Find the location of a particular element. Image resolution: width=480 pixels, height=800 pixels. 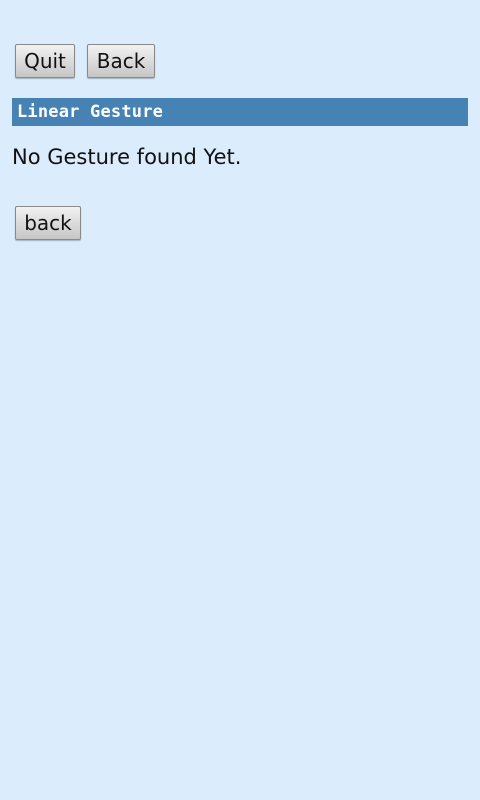

section-header-title: Linear Gesture is located at coordinates (90, 112).